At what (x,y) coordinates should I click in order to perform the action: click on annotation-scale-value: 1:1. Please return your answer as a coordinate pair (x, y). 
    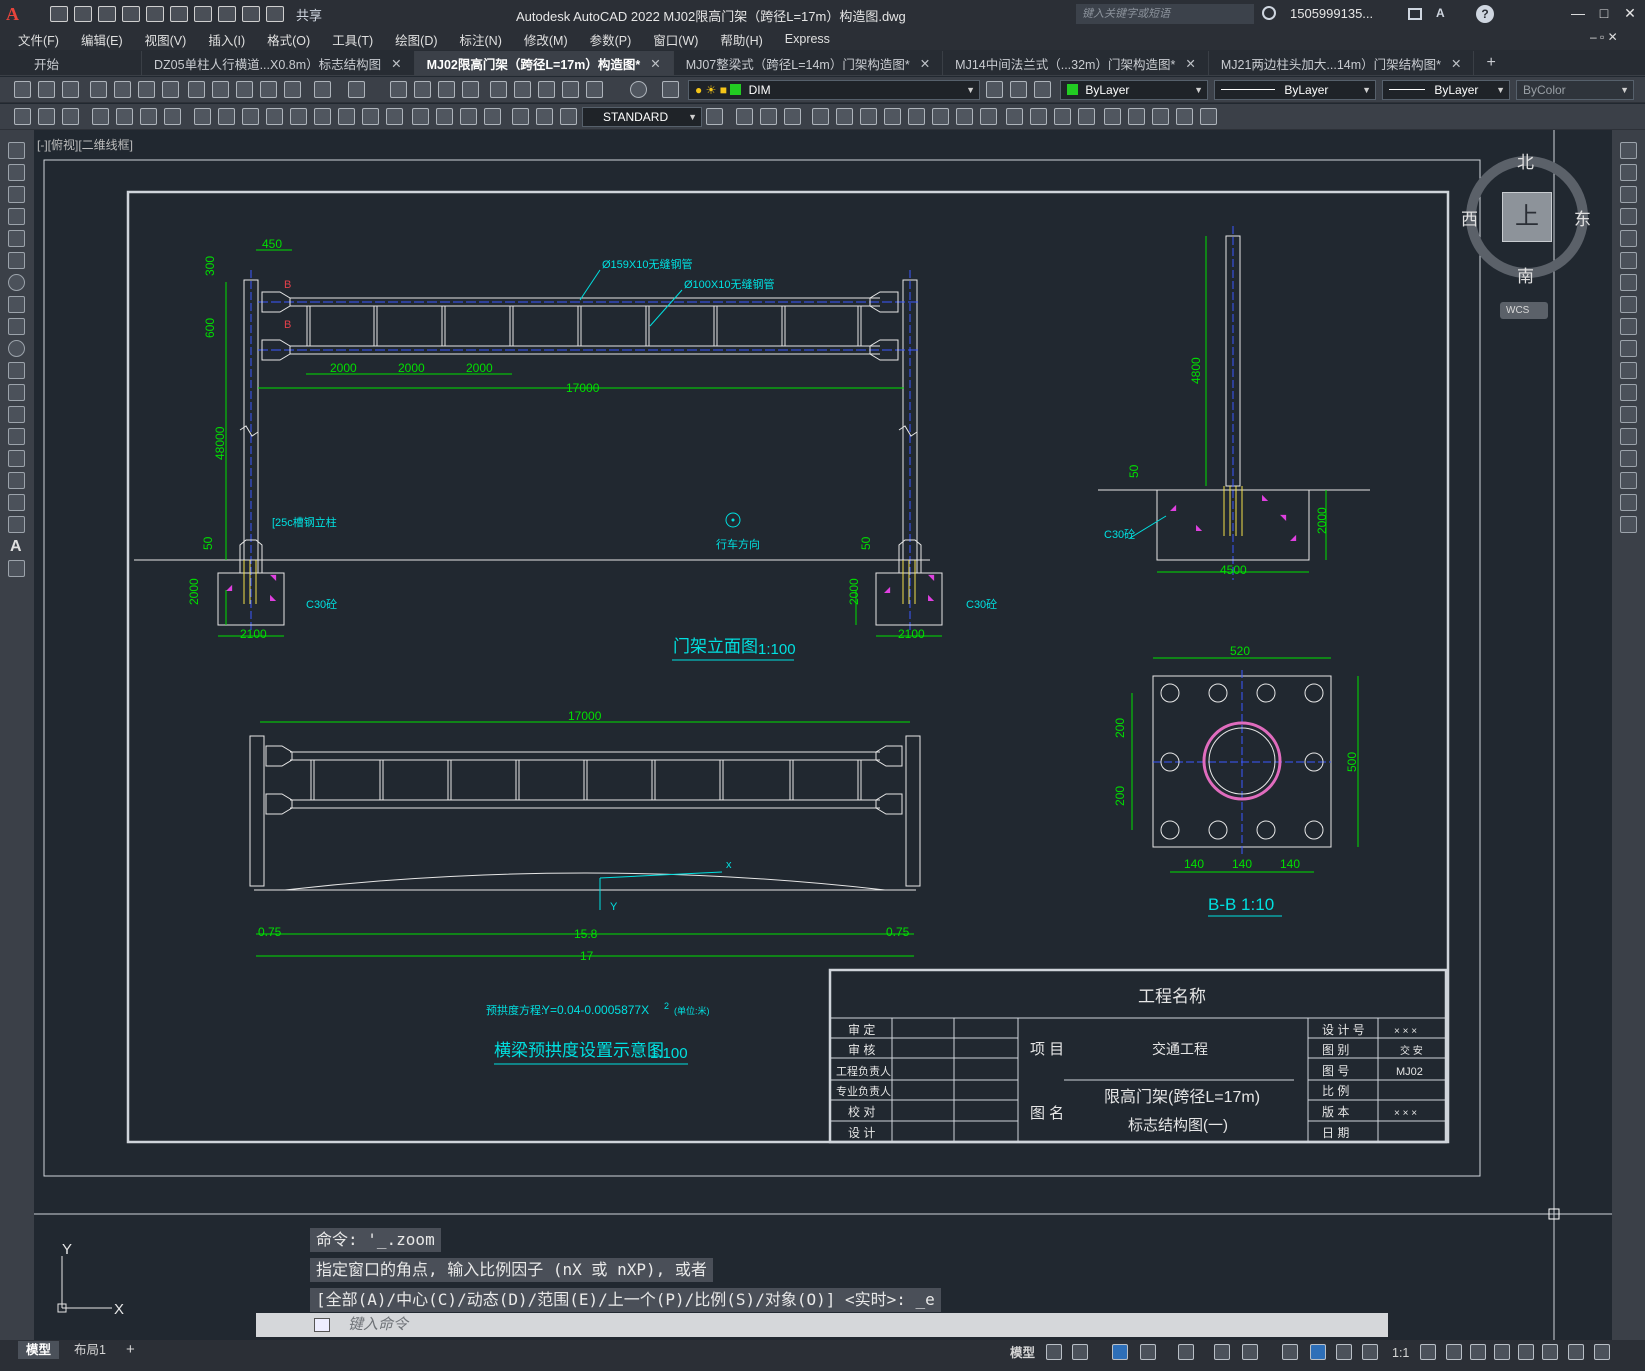
    Looking at the image, I should click on (1400, 1353).